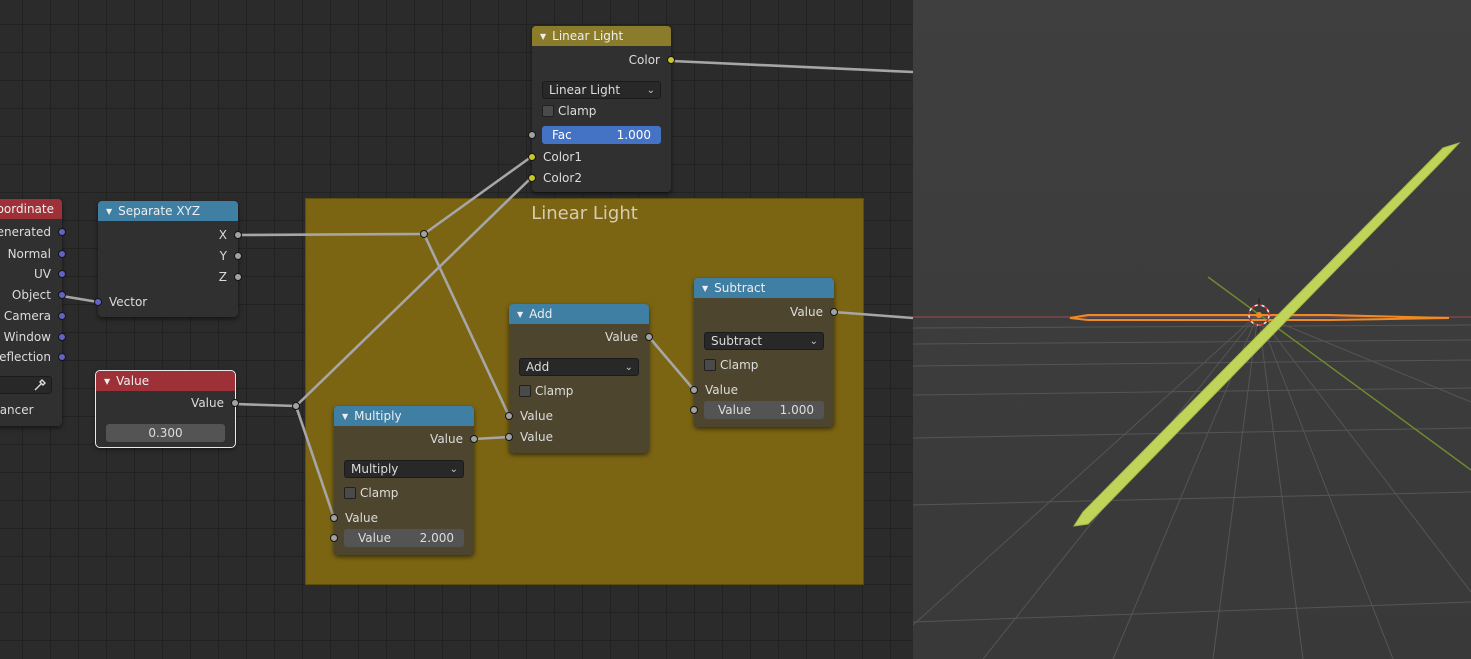  I want to click on node-header: ▼ Linear Light, so click(601, 36).